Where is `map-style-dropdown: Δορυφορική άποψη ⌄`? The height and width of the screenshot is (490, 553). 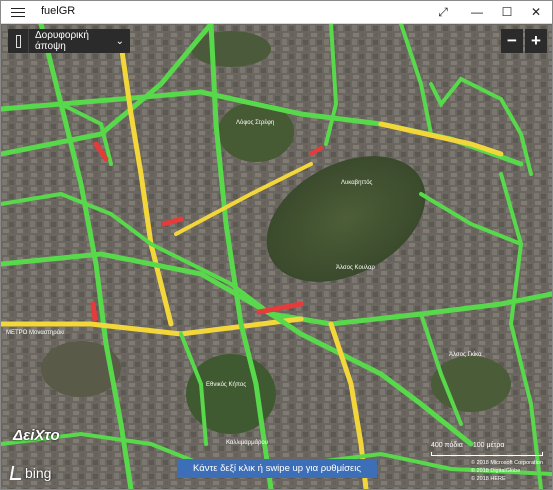 map-style-dropdown: Δορυφορική άποψη ⌄ is located at coordinates (69, 41).